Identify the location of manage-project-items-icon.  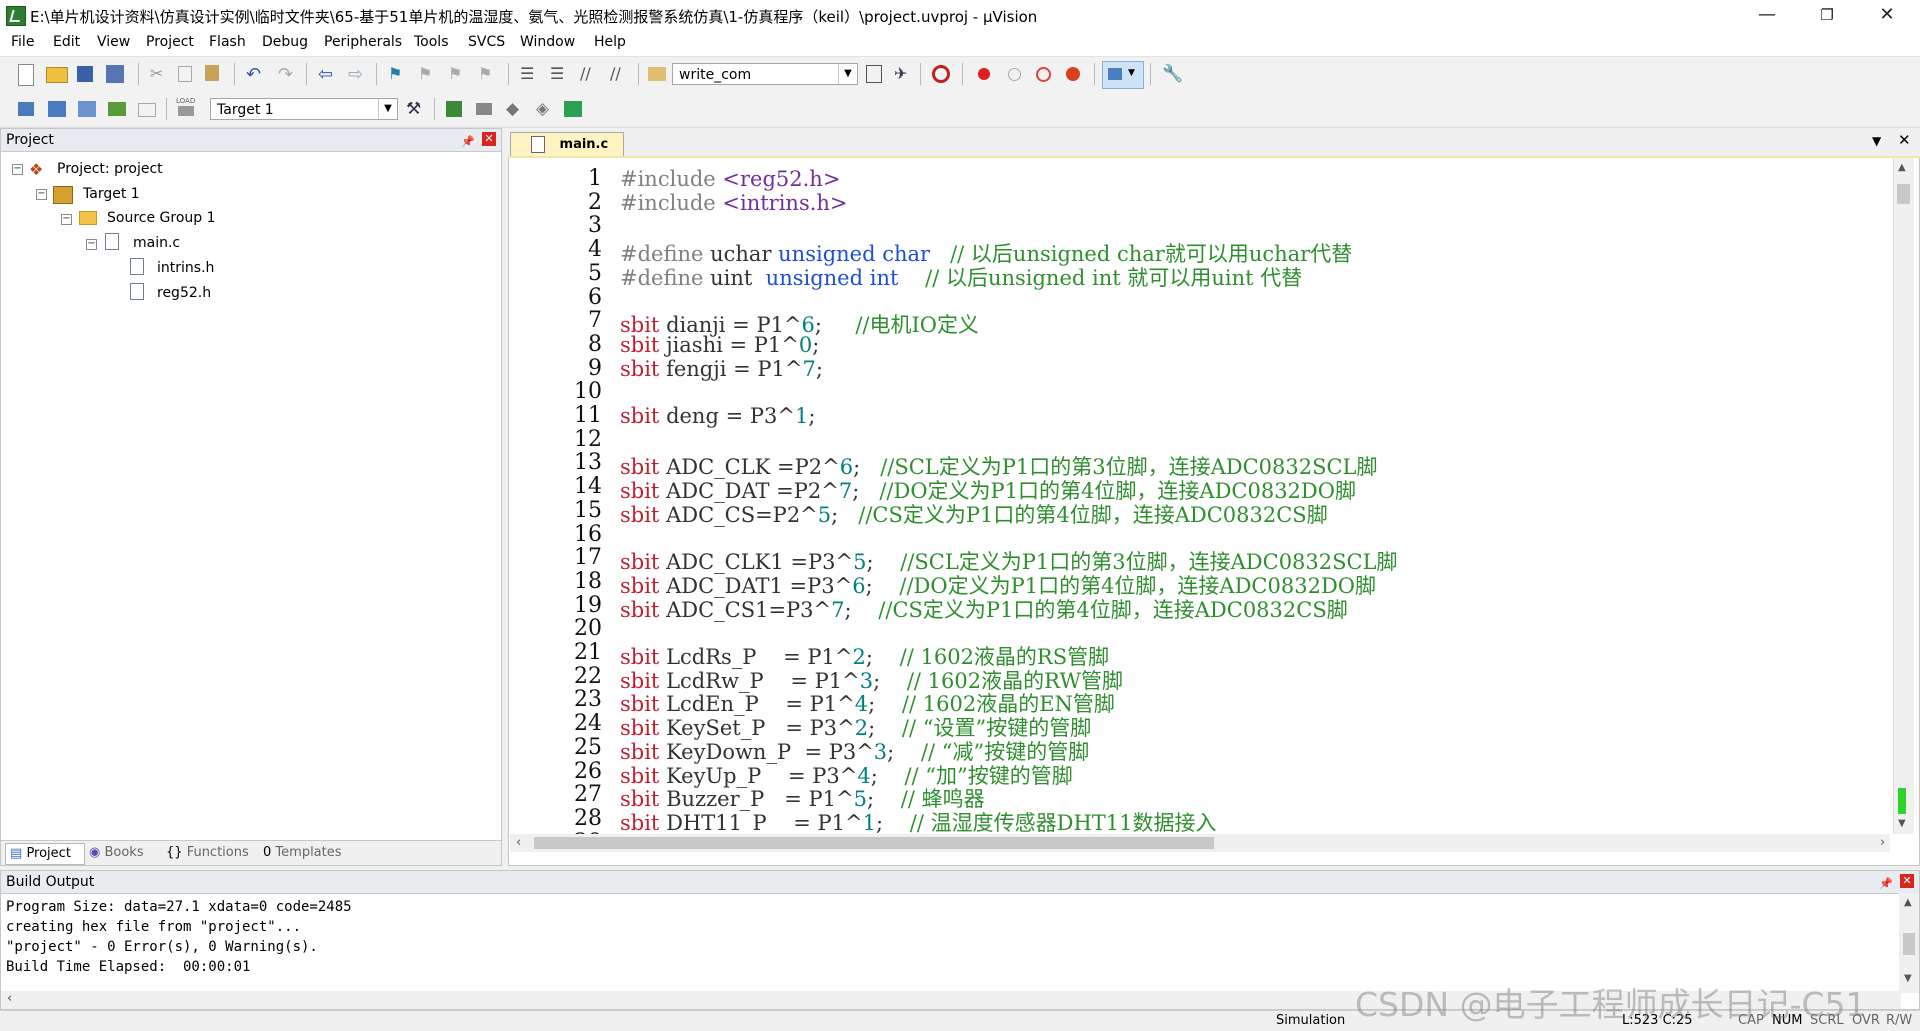
(454, 109).